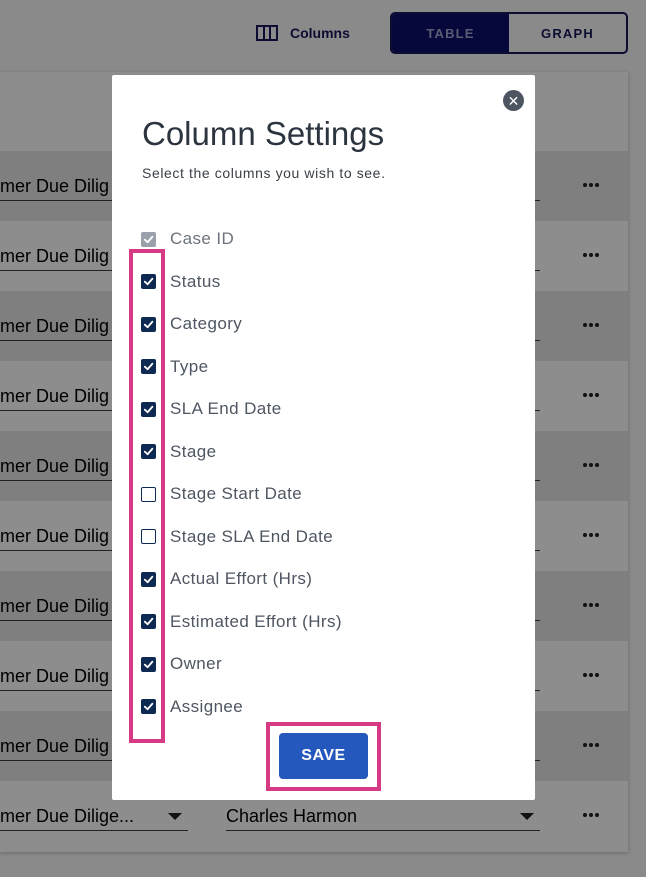 The width and height of the screenshot is (646, 877). Describe the element at coordinates (252, 536) in the screenshot. I see `column-option-label: Stage SLA End Date` at that location.